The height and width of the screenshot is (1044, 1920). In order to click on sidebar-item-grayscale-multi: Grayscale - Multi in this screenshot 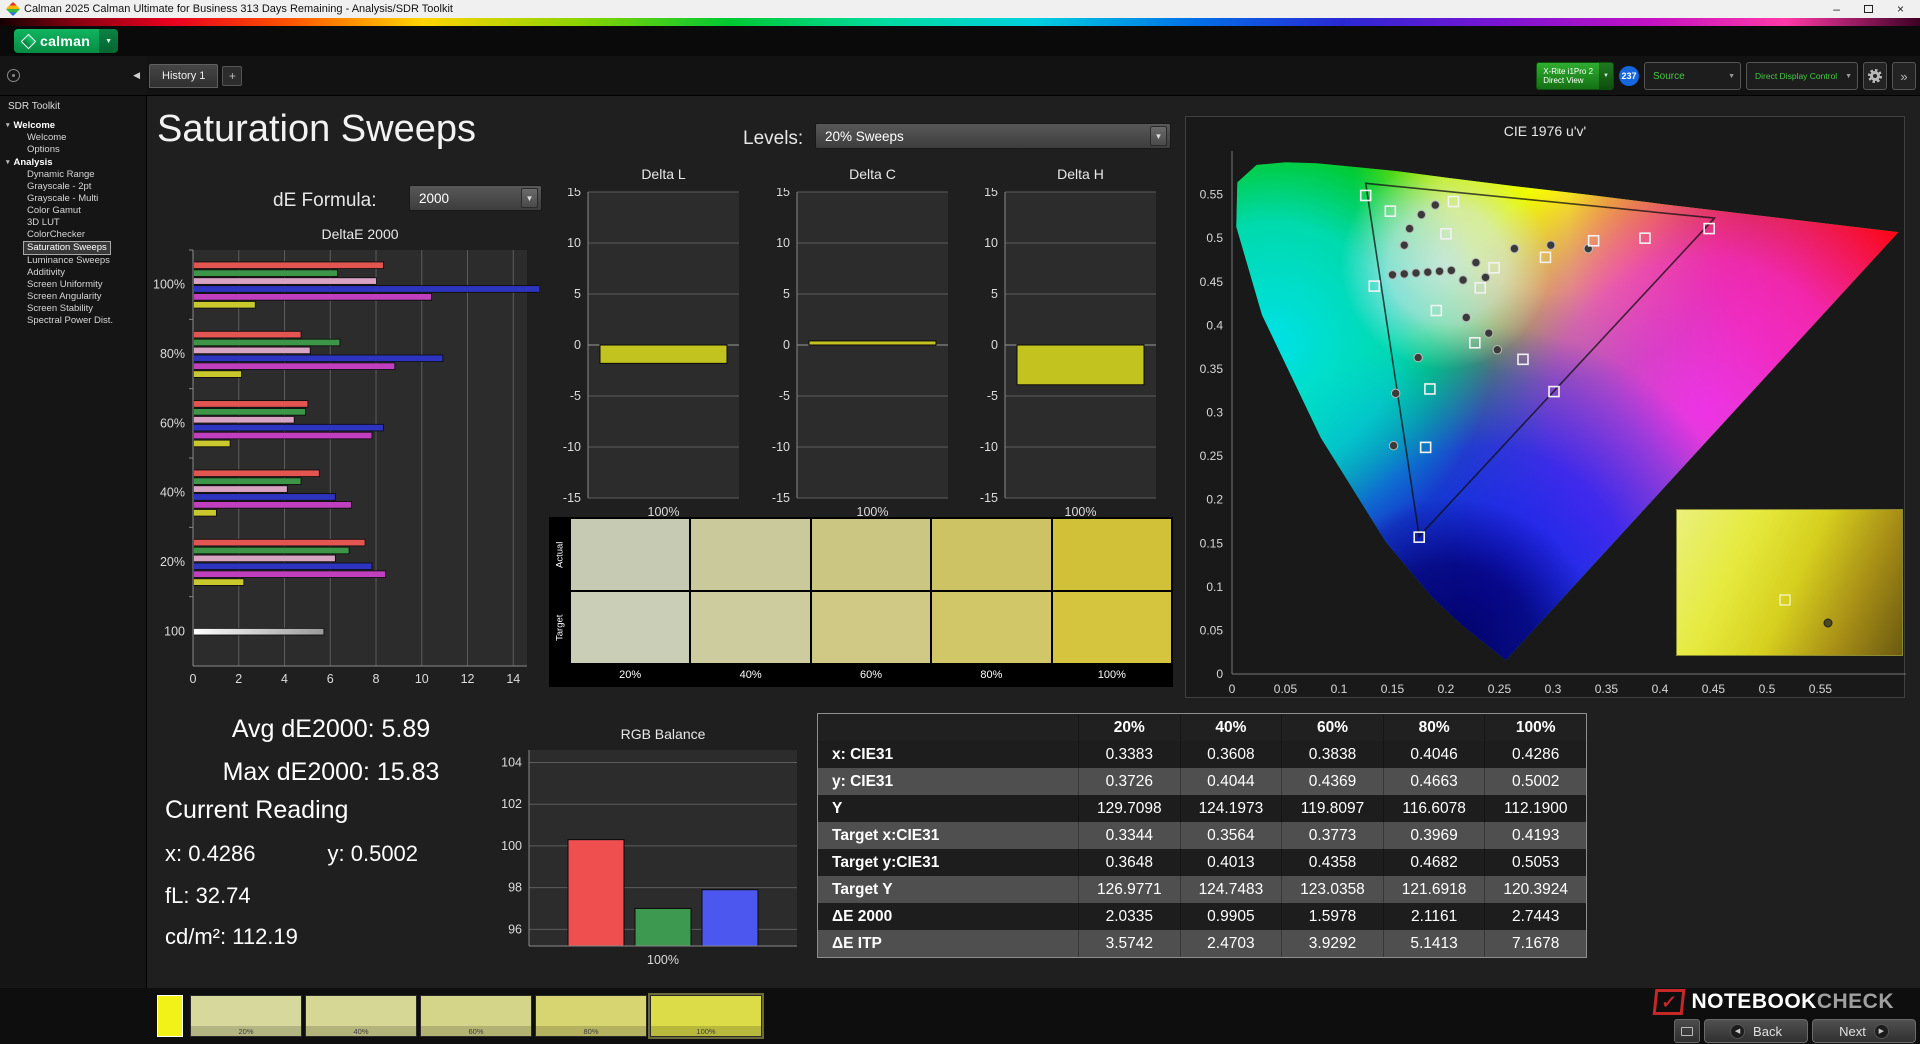, I will do `click(62, 199)`.